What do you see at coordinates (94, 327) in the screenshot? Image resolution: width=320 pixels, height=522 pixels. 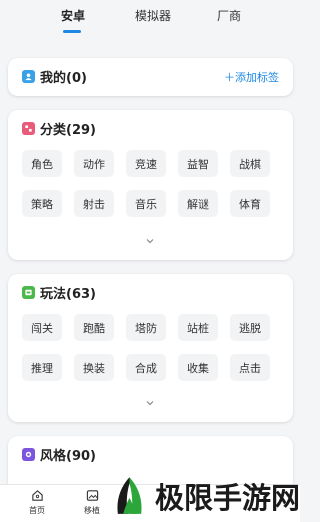 I see `tag-chip: 跑酷` at bounding box center [94, 327].